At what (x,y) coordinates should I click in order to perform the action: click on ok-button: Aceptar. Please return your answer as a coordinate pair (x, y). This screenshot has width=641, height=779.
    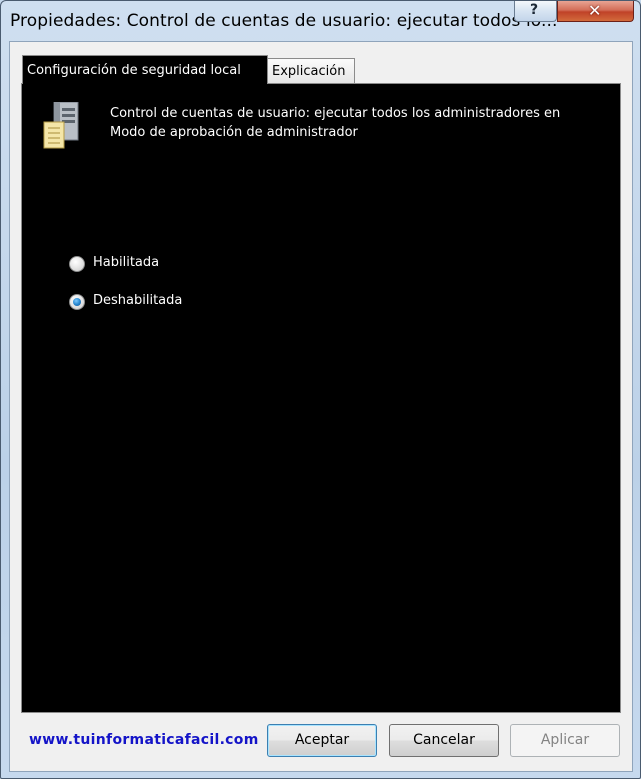
    Looking at the image, I should click on (322, 740).